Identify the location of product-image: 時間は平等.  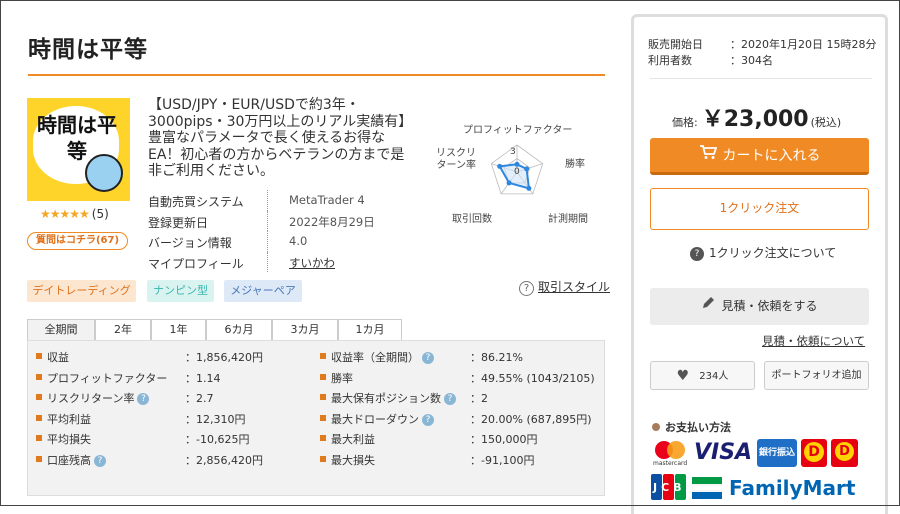
(78, 149).